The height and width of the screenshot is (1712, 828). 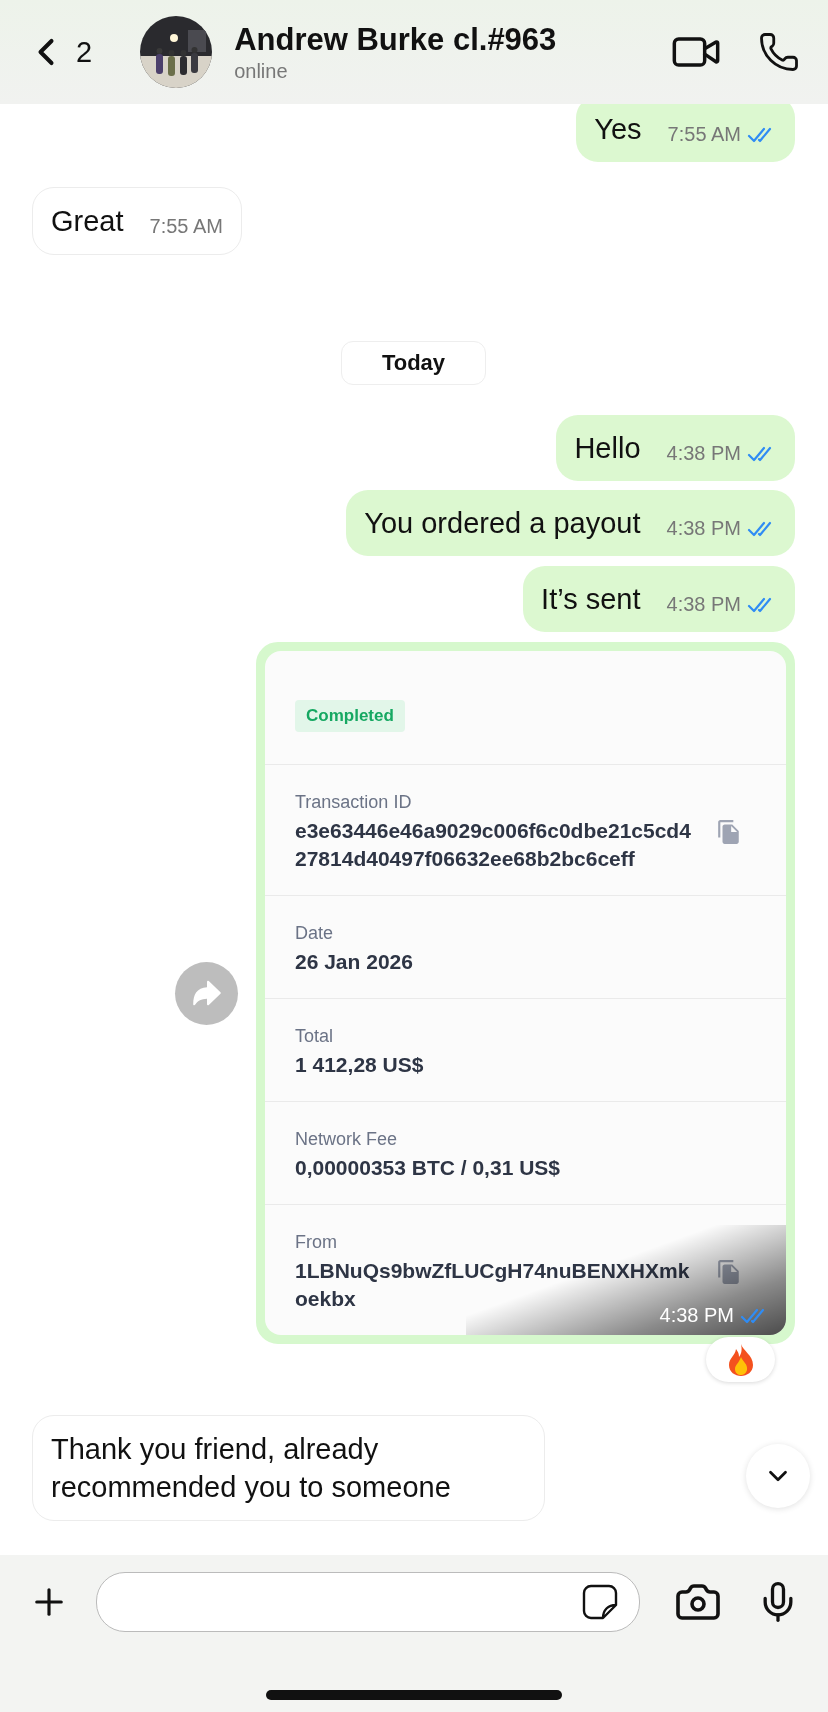 What do you see at coordinates (607, 448) in the screenshot?
I see `message-text: Hello` at bounding box center [607, 448].